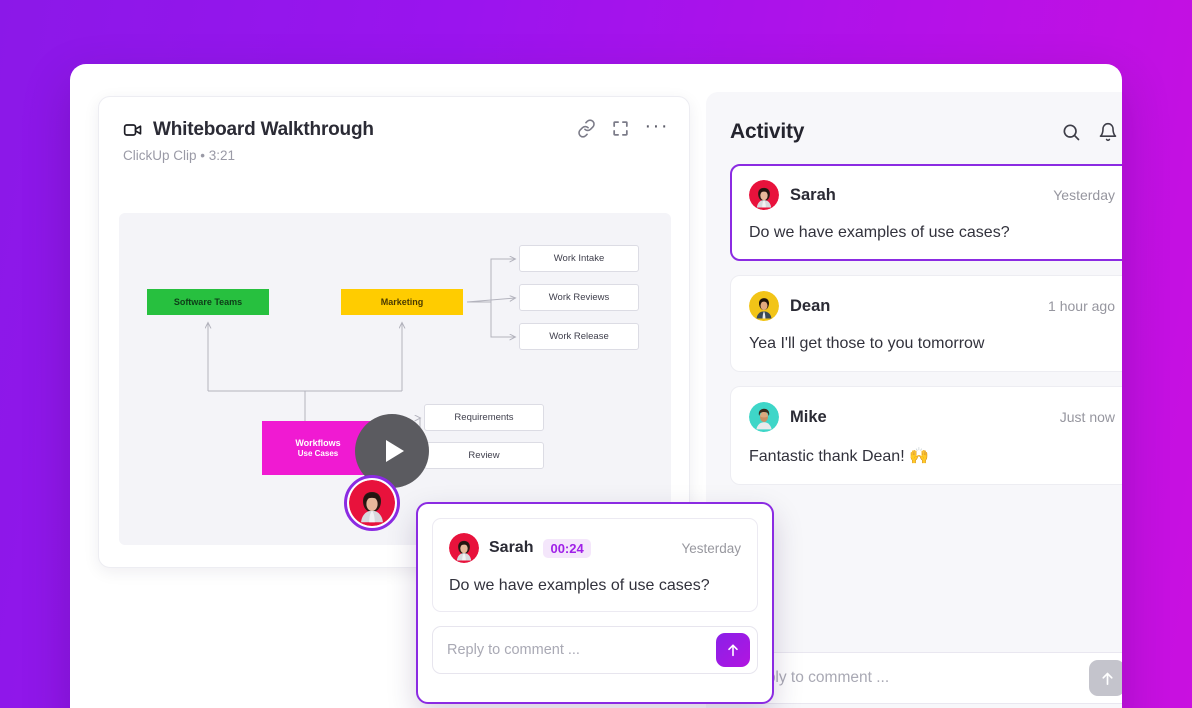 The height and width of the screenshot is (708, 1192). What do you see at coordinates (932, 306) in the screenshot?
I see `activity-item-header: Dean 1 hour ago` at bounding box center [932, 306].